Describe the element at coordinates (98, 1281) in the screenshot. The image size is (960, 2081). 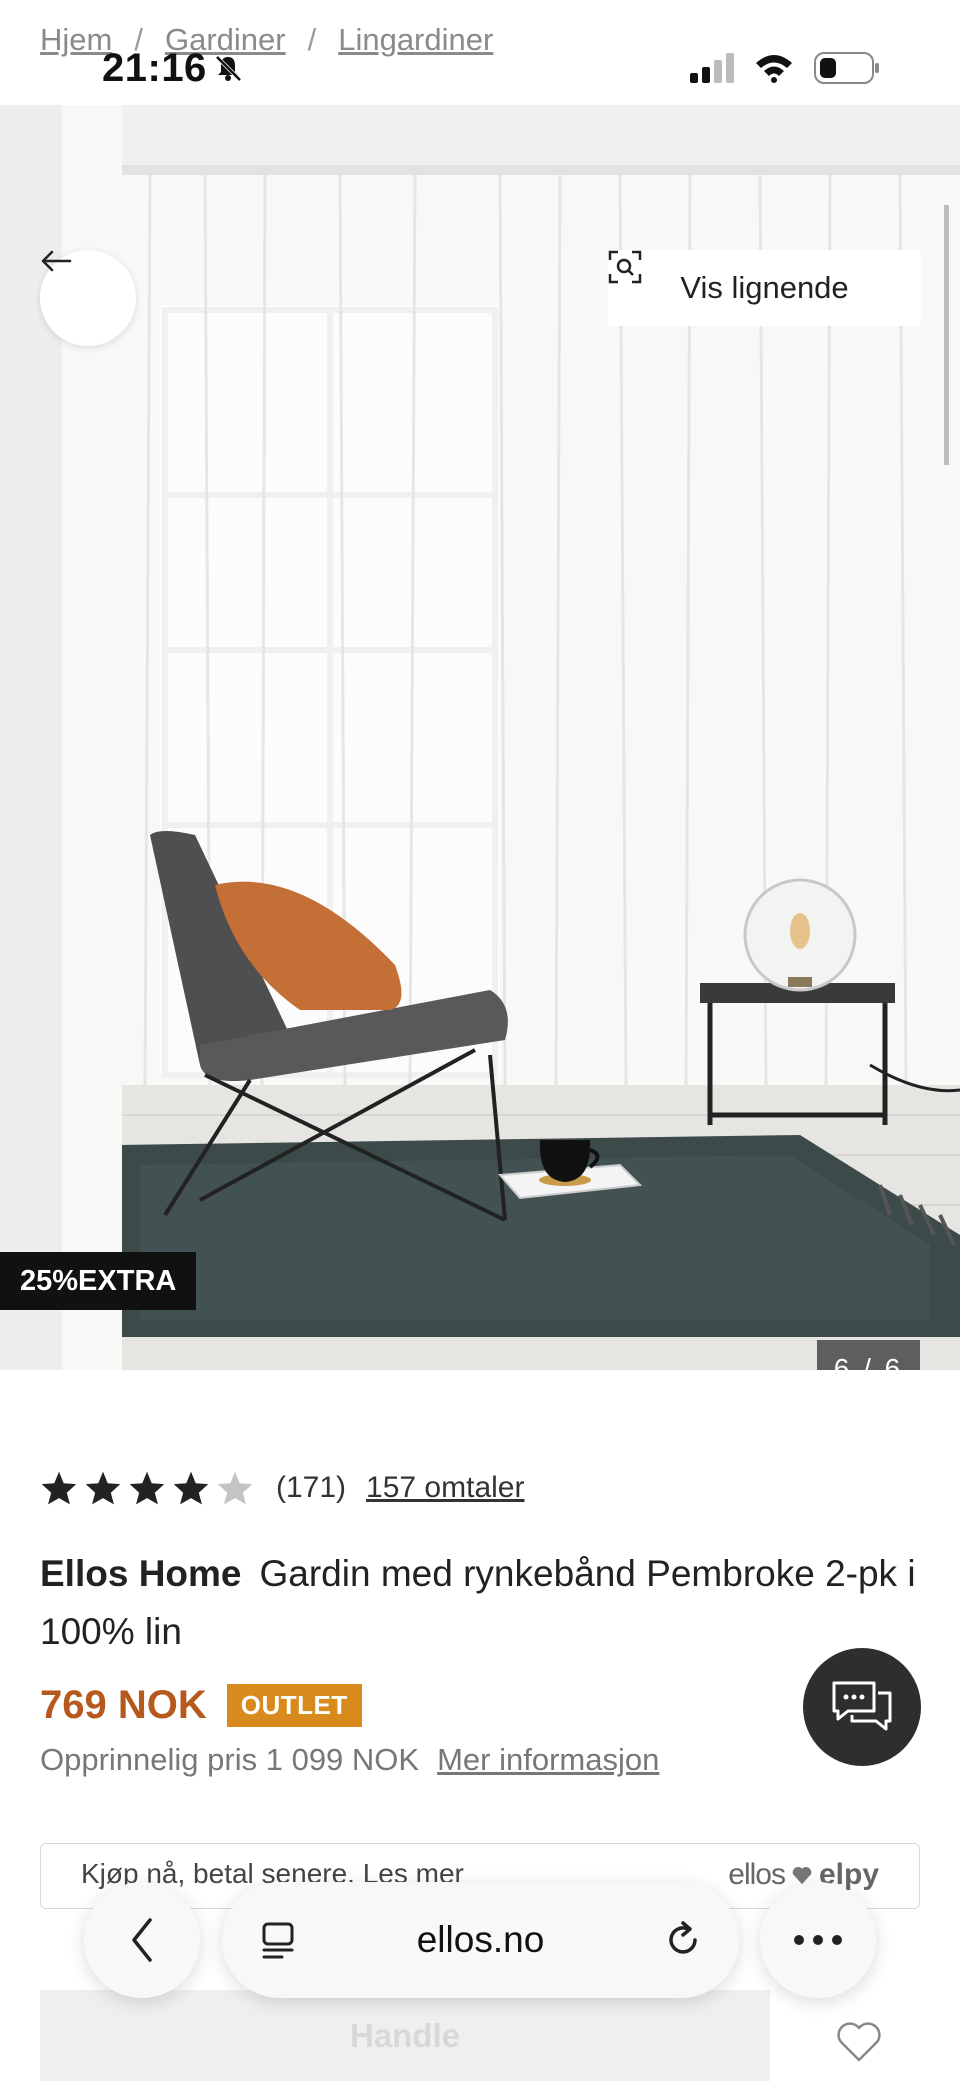
I see `promo-badge: 25%EXTRA` at that location.